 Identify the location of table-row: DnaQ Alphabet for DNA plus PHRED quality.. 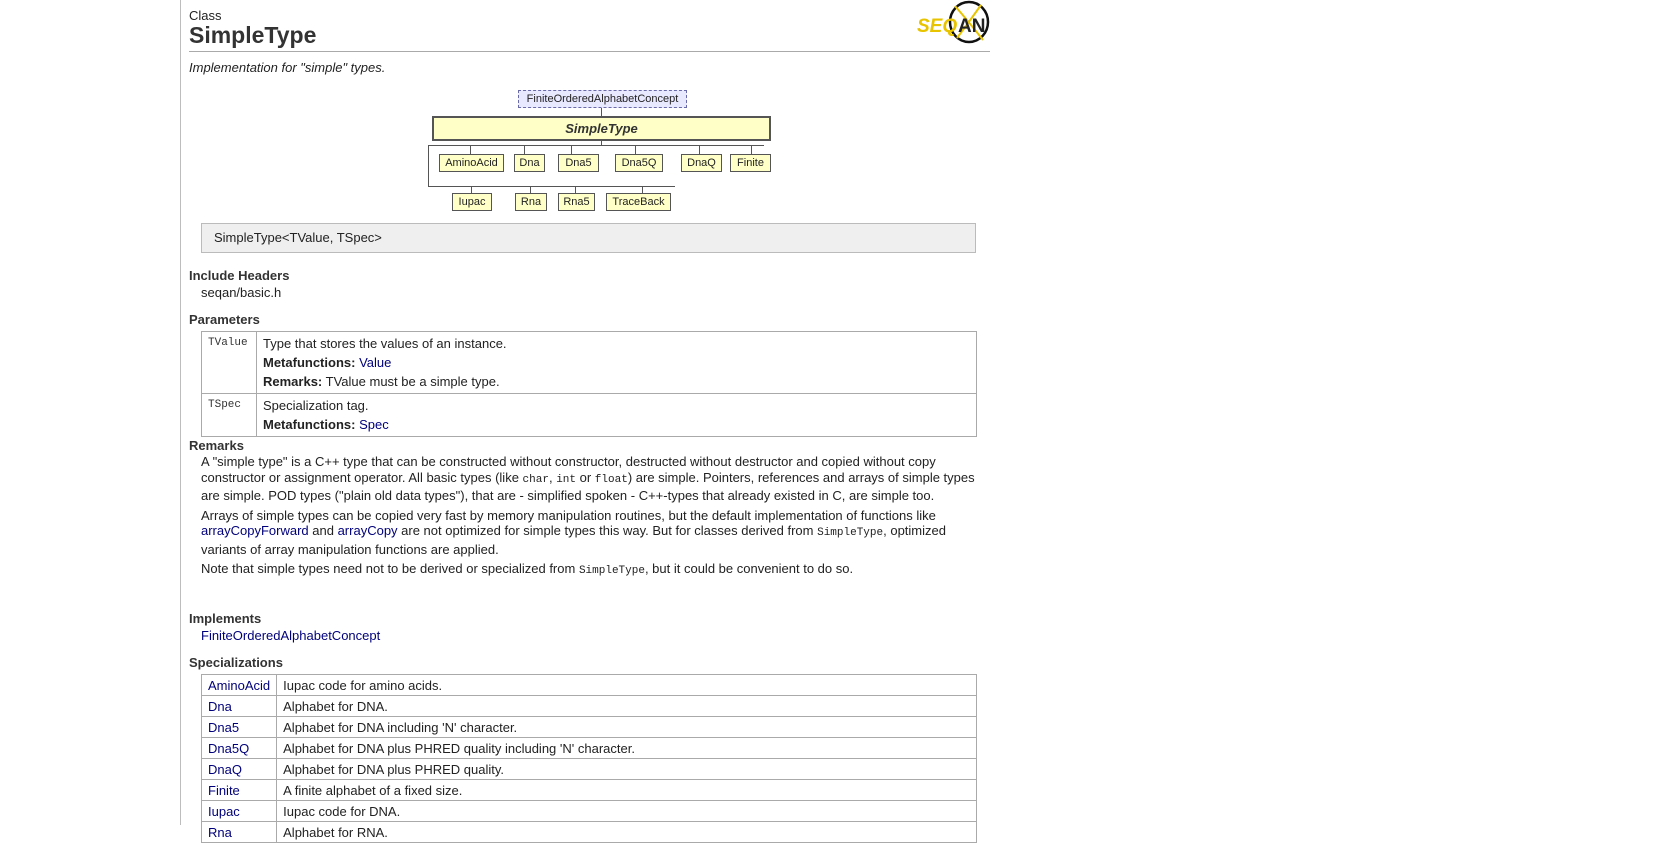
(588, 769).